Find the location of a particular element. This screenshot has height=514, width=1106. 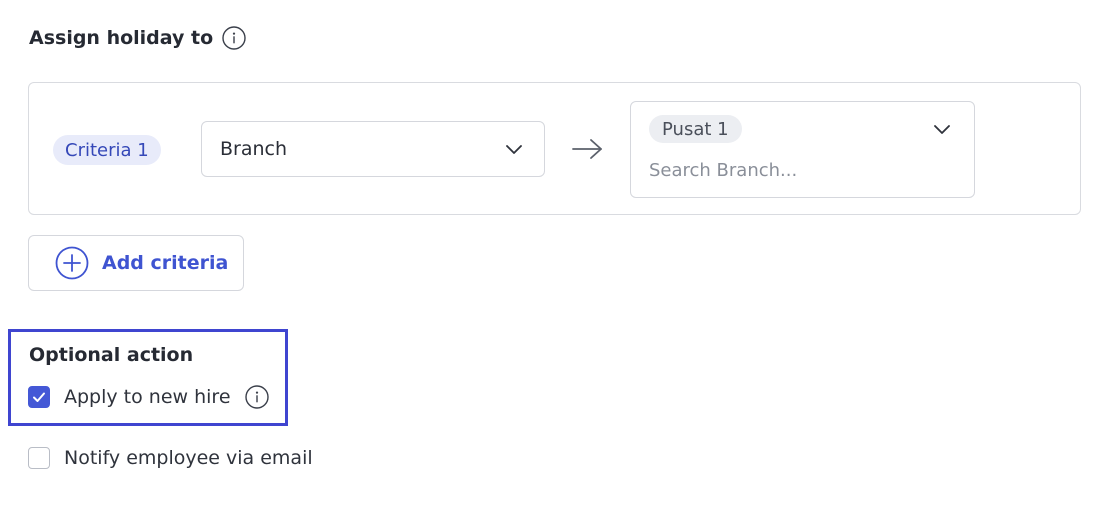

add-criteria-label: Add criteria is located at coordinates (165, 263).